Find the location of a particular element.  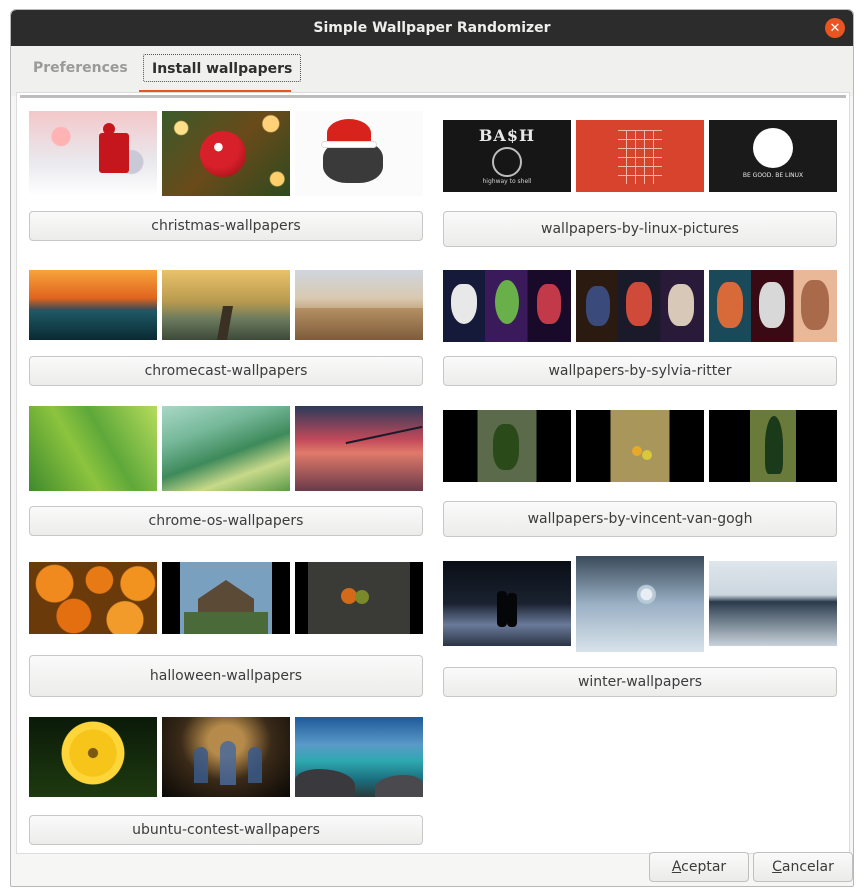

pack-ubuntu-contest: ubuntu-contest-wallpapers is located at coordinates (226, 784).